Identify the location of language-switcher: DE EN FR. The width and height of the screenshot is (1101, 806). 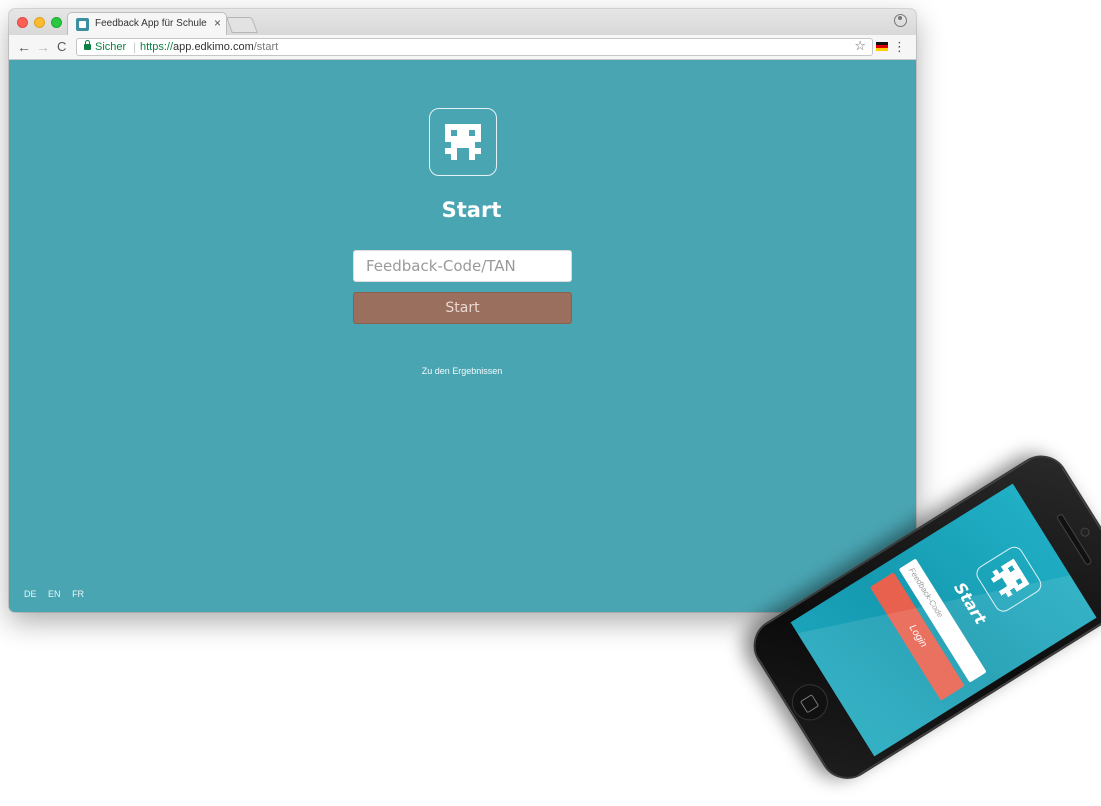
(58, 594).